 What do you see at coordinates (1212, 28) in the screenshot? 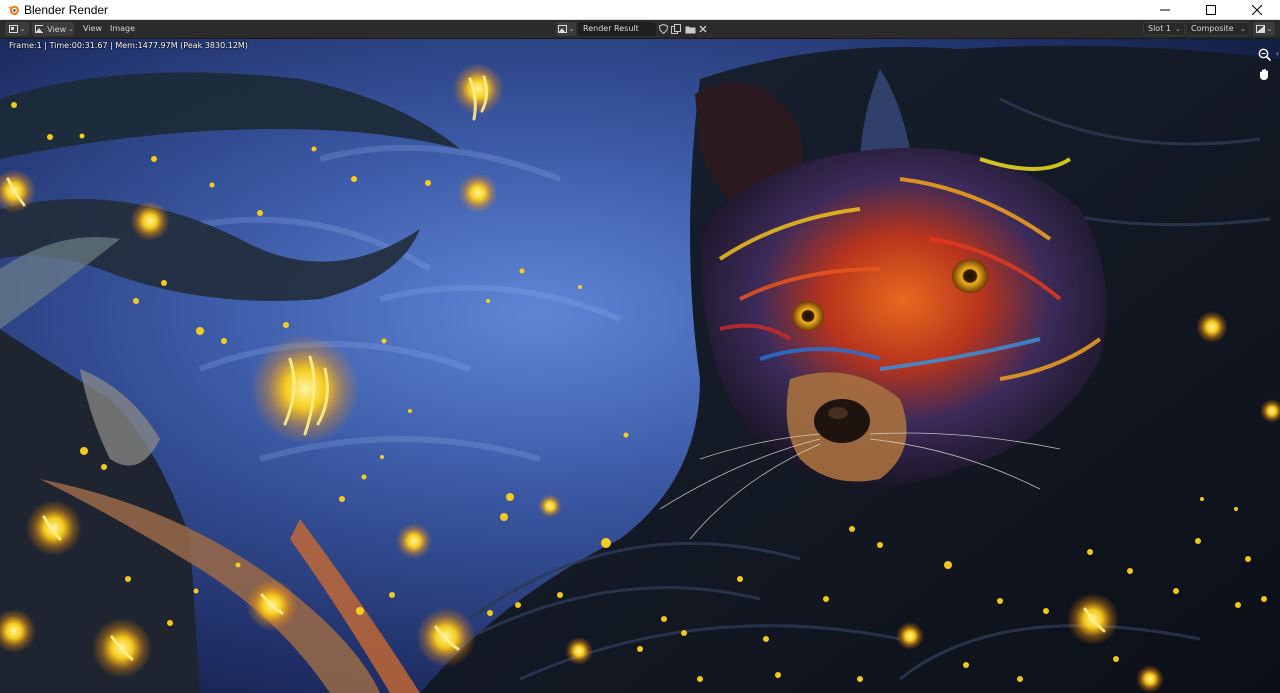
I see `render-layer-label: Composite` at bounding box center [1212, 28].